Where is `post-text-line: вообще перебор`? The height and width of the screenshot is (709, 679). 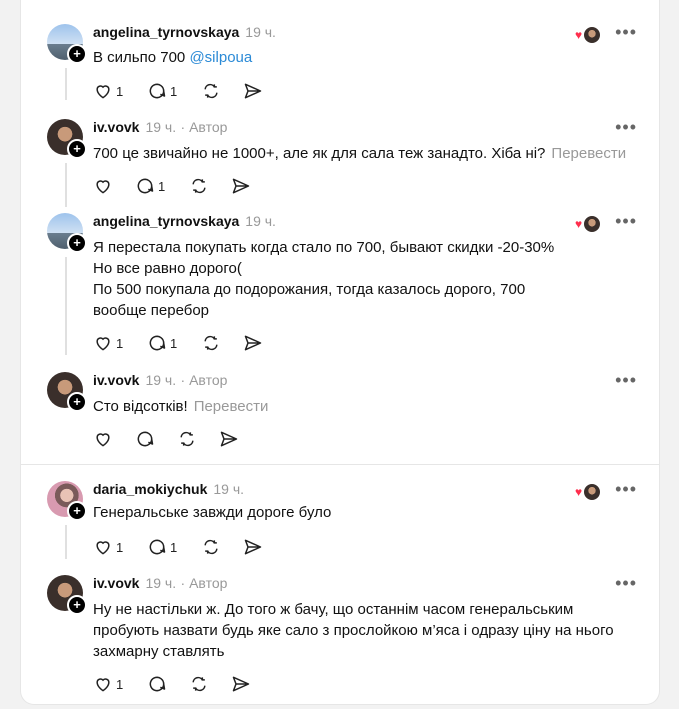 post-text-line: вообще перебор is located at coordinates (151, 310).